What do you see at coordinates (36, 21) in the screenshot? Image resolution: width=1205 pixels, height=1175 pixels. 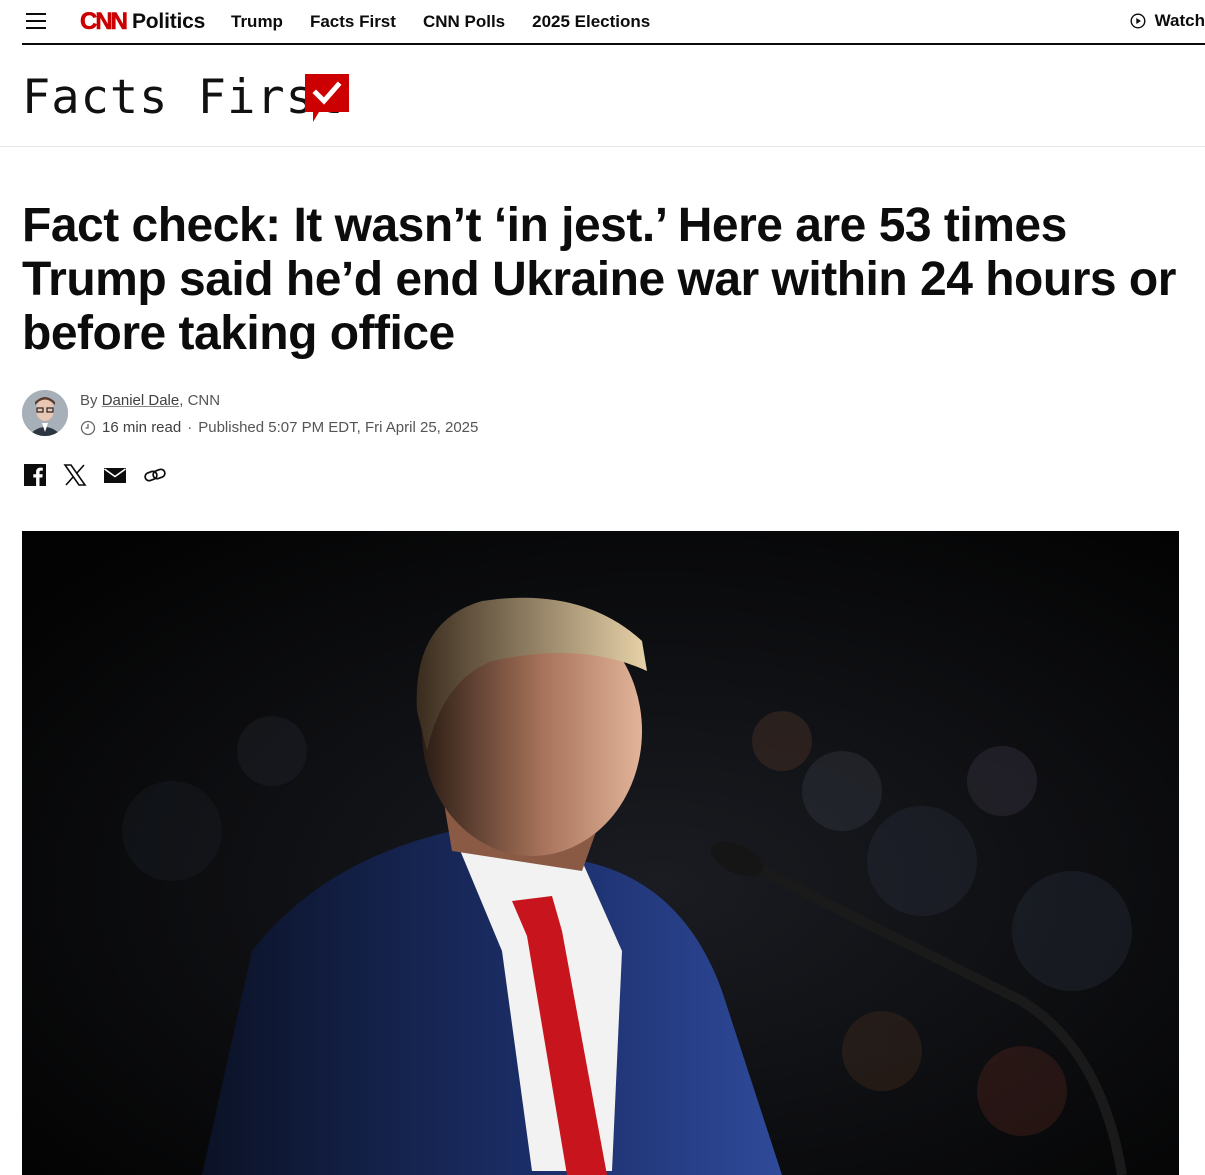 I see `hamburger-menu-icon` at bounding box center [36, 21].